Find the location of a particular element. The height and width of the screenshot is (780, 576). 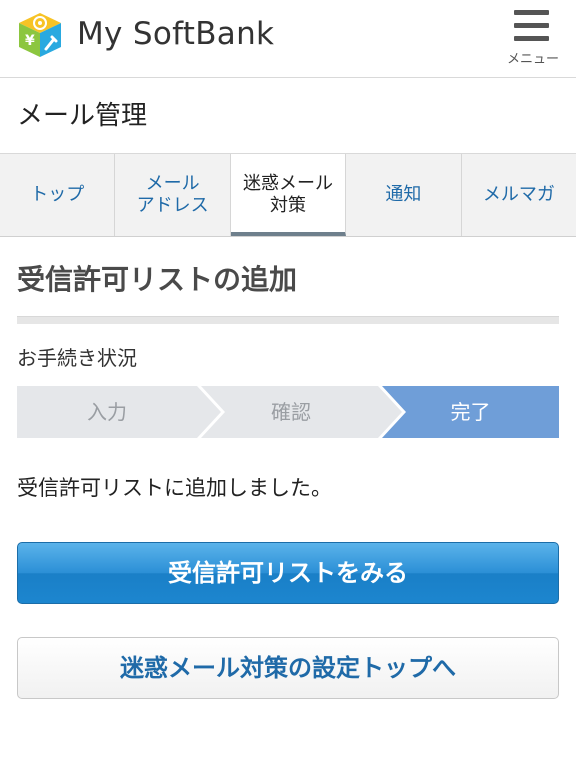

step-confirm: 確認 is located at coordinates (291, 412).